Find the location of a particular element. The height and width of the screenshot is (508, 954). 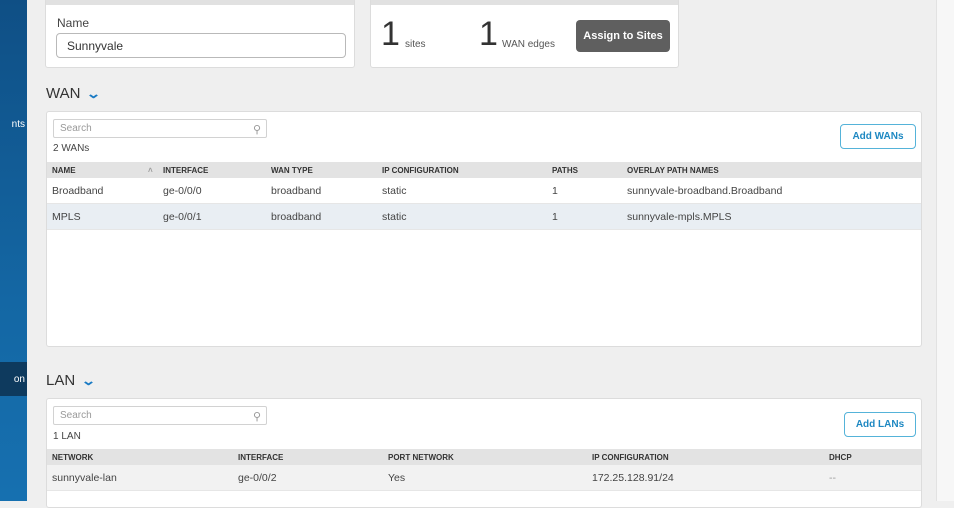

wan-count: 2 WANs is located at coordinates (71, 148).